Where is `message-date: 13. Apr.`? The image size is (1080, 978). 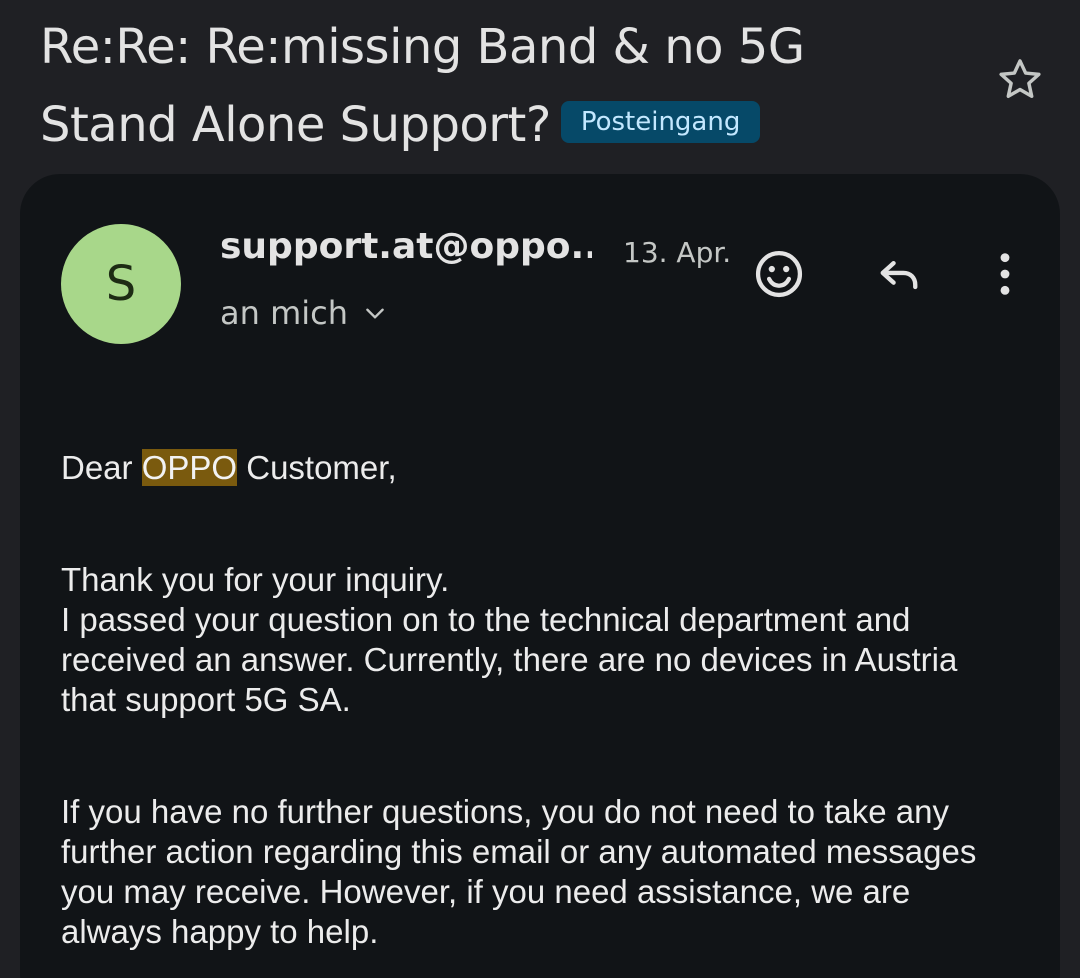
message-date: 13. Apr. is located at coordinates (677, 252).